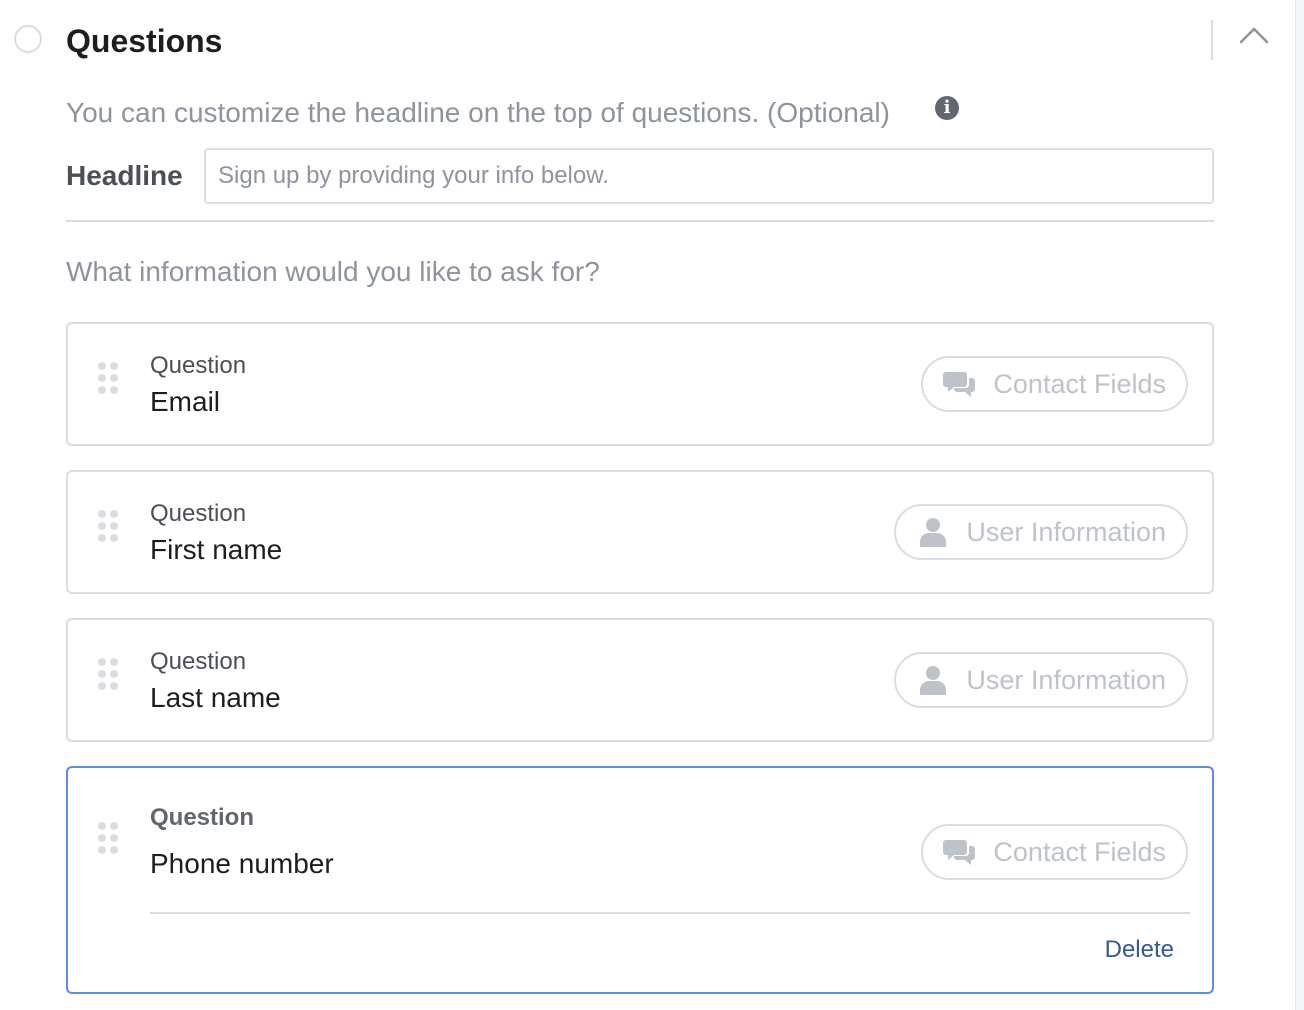 The image size is (1304, 1010). Describe the element at coordinates (640, 680) in the screenshot. I see `question-card-last-name: Question Last name User Information` at that location.